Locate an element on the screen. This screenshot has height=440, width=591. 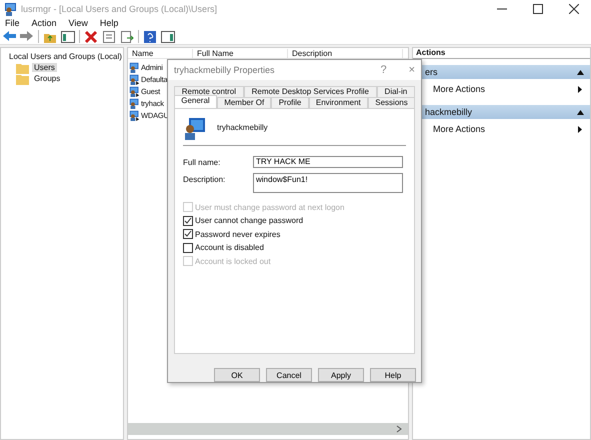
window-title: lusrmgr - [Local Users and Groups (Local)\Users] is located at coordinates (119, 9).